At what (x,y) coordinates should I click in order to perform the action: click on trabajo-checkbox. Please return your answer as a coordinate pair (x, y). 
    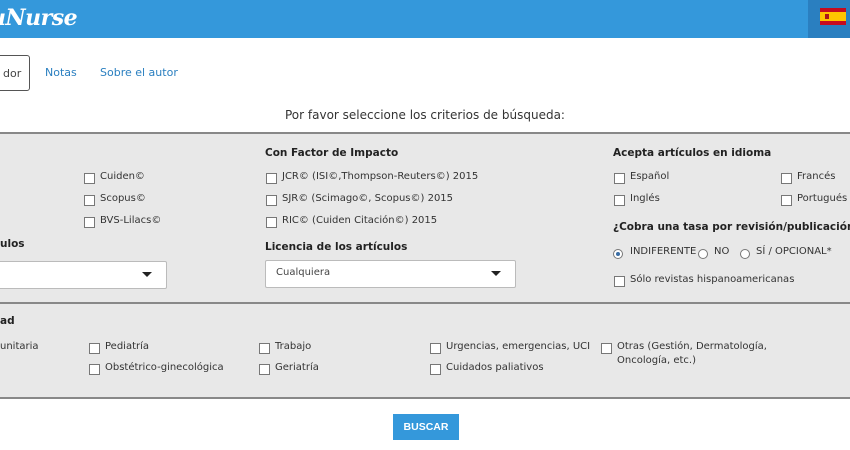
    Looking at the image, I should click on (264, 348).